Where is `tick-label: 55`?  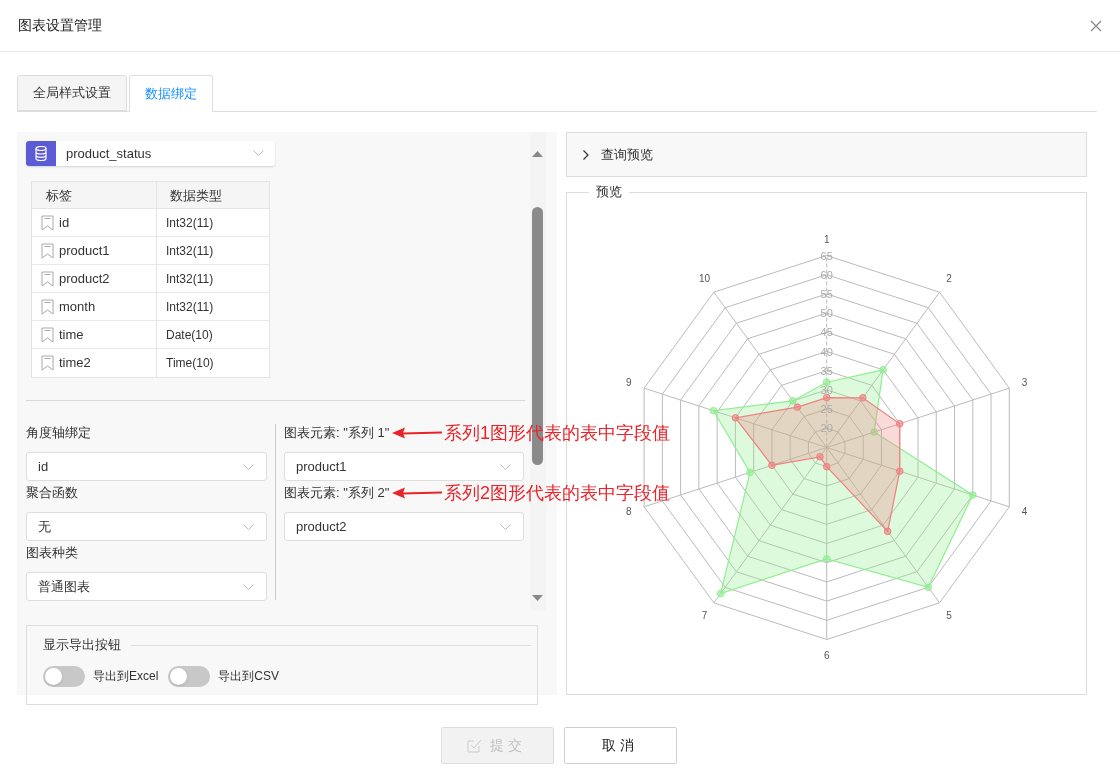 tick-label: 55 is located at coordinates (826, 293).